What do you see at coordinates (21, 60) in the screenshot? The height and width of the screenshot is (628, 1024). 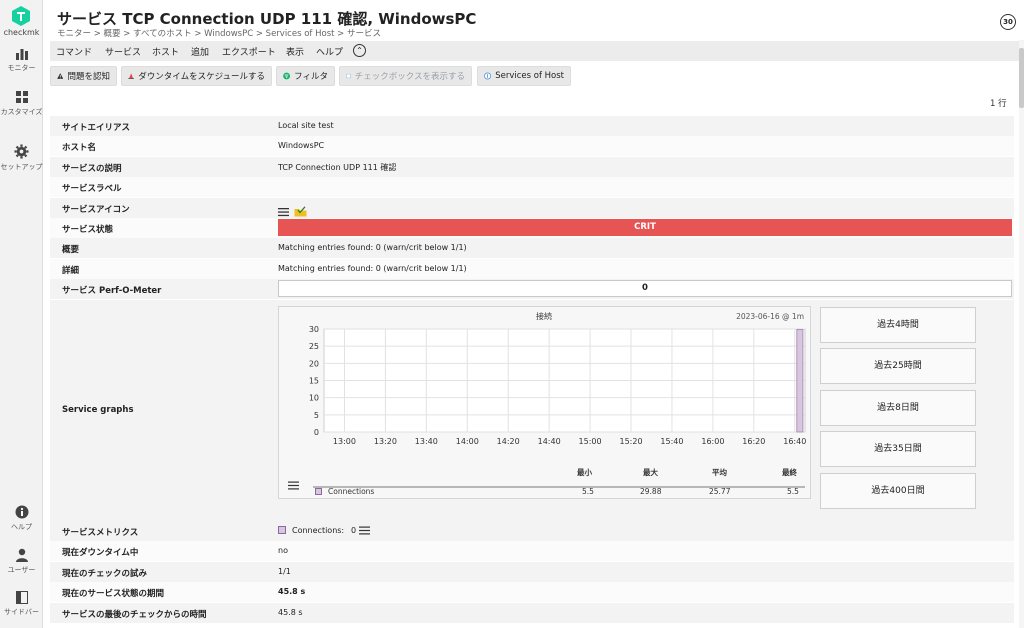 I see `sidebar-item-monitor: モニター` at bounding box center [21, 60].